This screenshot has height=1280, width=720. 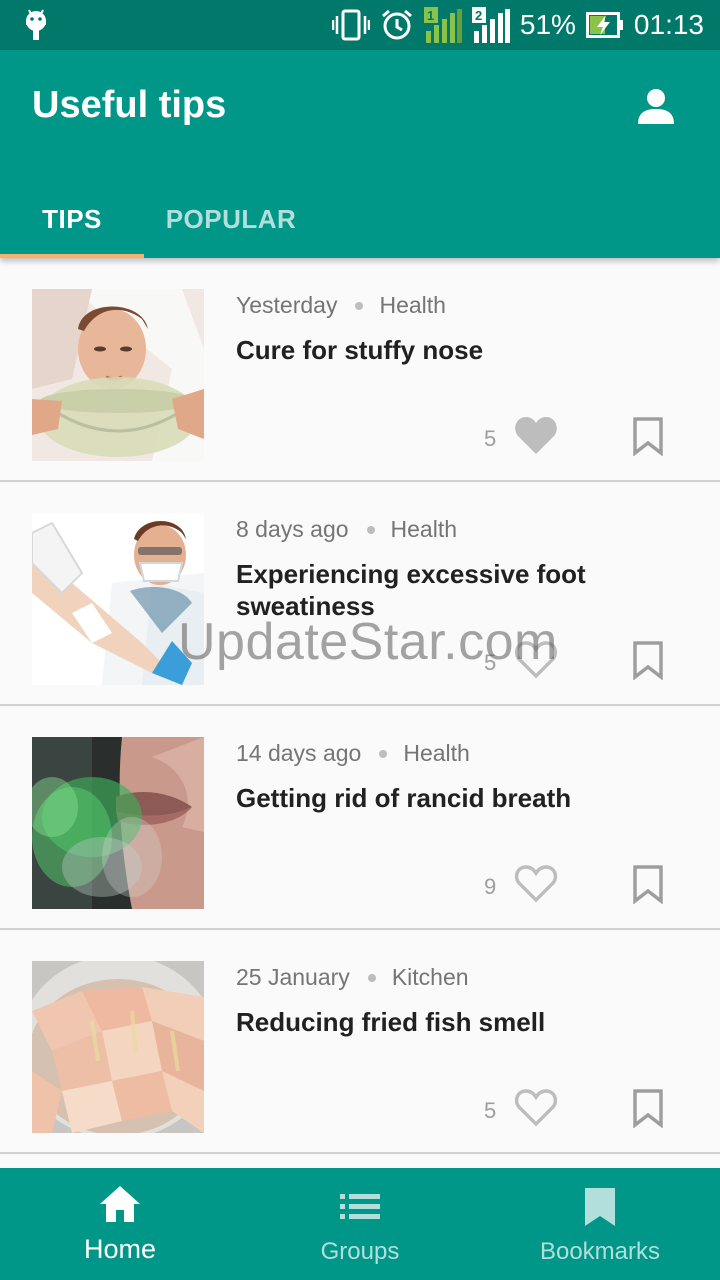 I want to click on tip-meta: 8 days ago Health, so click(x=346, y=529).